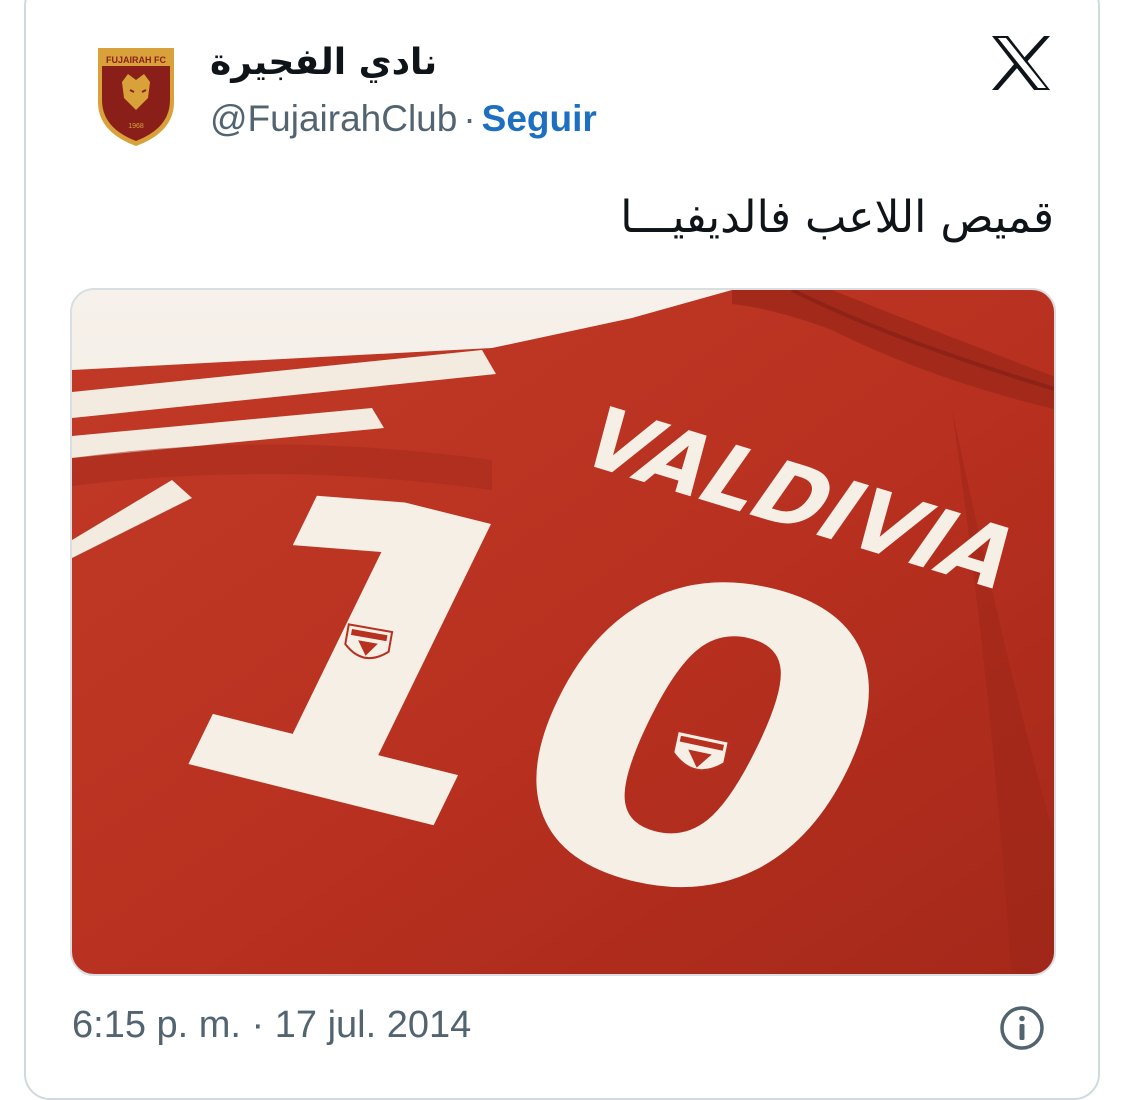 Image resolution: width=1122 pixels, height=1100 pixels. Describe the element at coordinates (271, 1025) in the screenshot. I see `tweet-timestamp: 6:15 p. m. · 17 jul. 2014` at that location.